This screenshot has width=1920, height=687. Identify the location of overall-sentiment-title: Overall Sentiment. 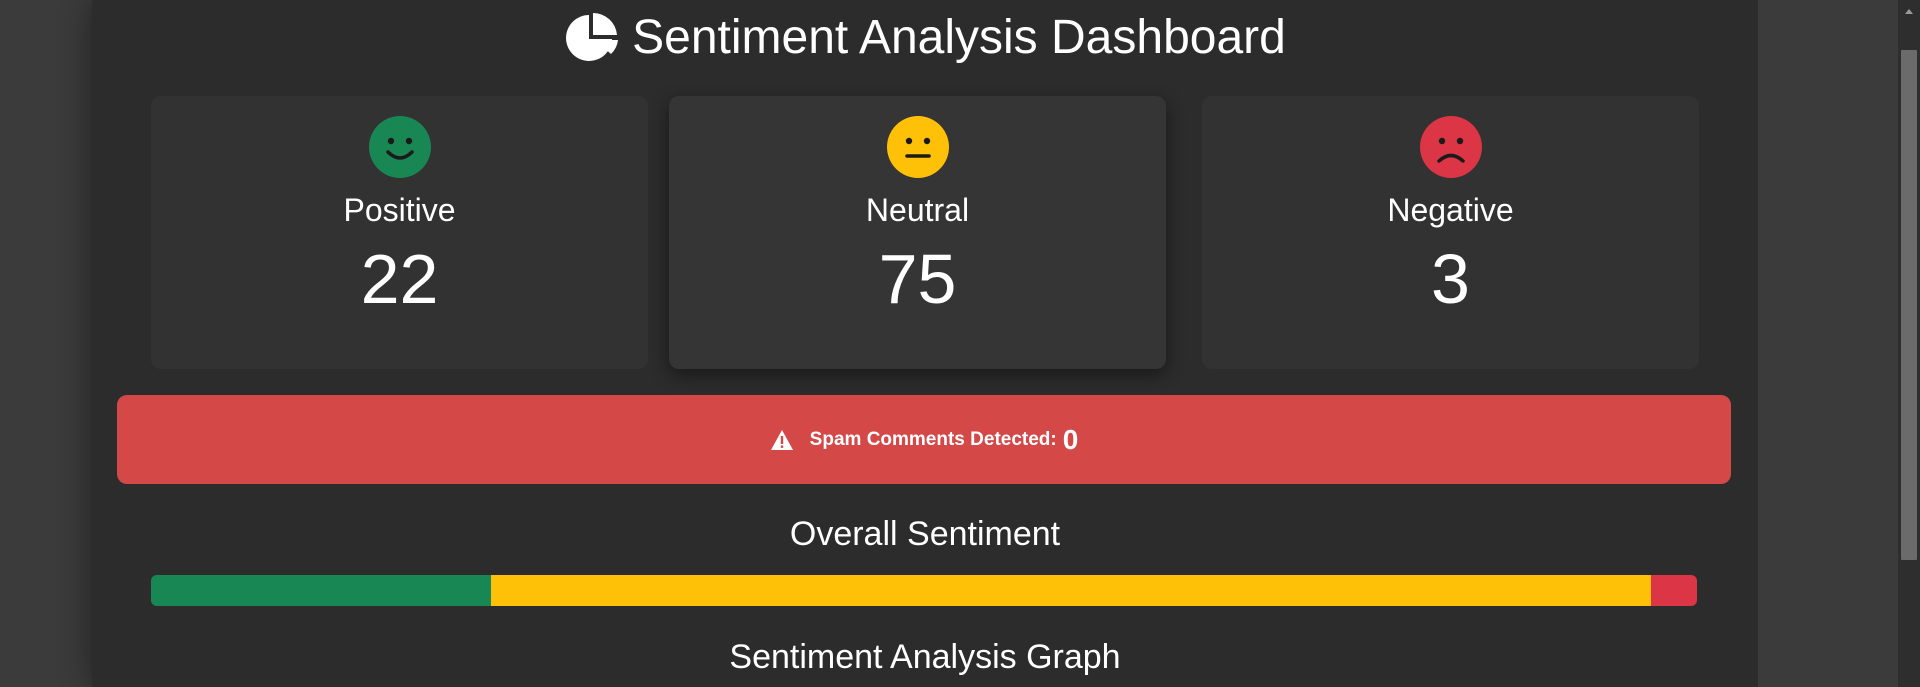
(925, 534).